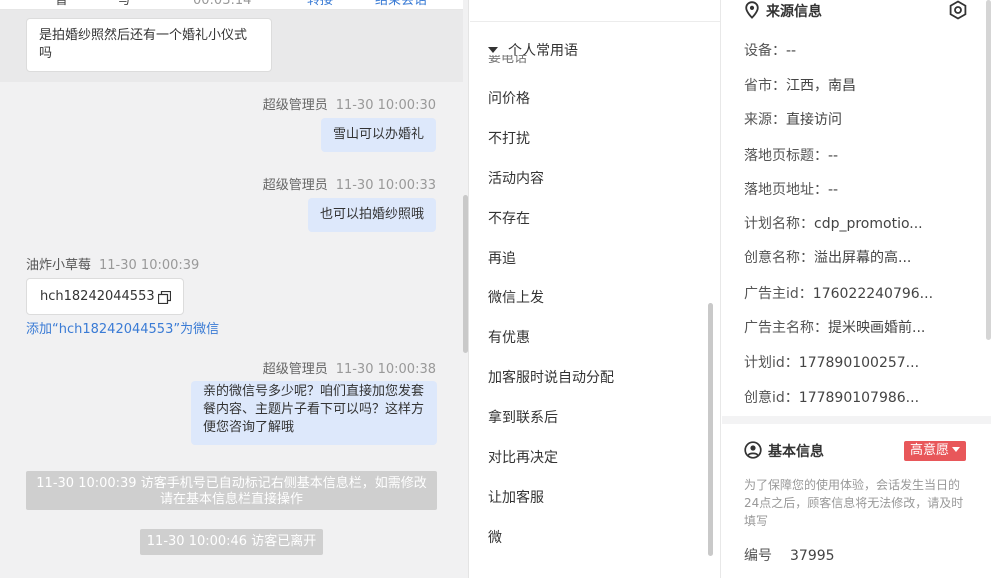  Describe the element at coordinates (61, 4) in the screenshot. I see `toolbar-item: 冒` at that location.